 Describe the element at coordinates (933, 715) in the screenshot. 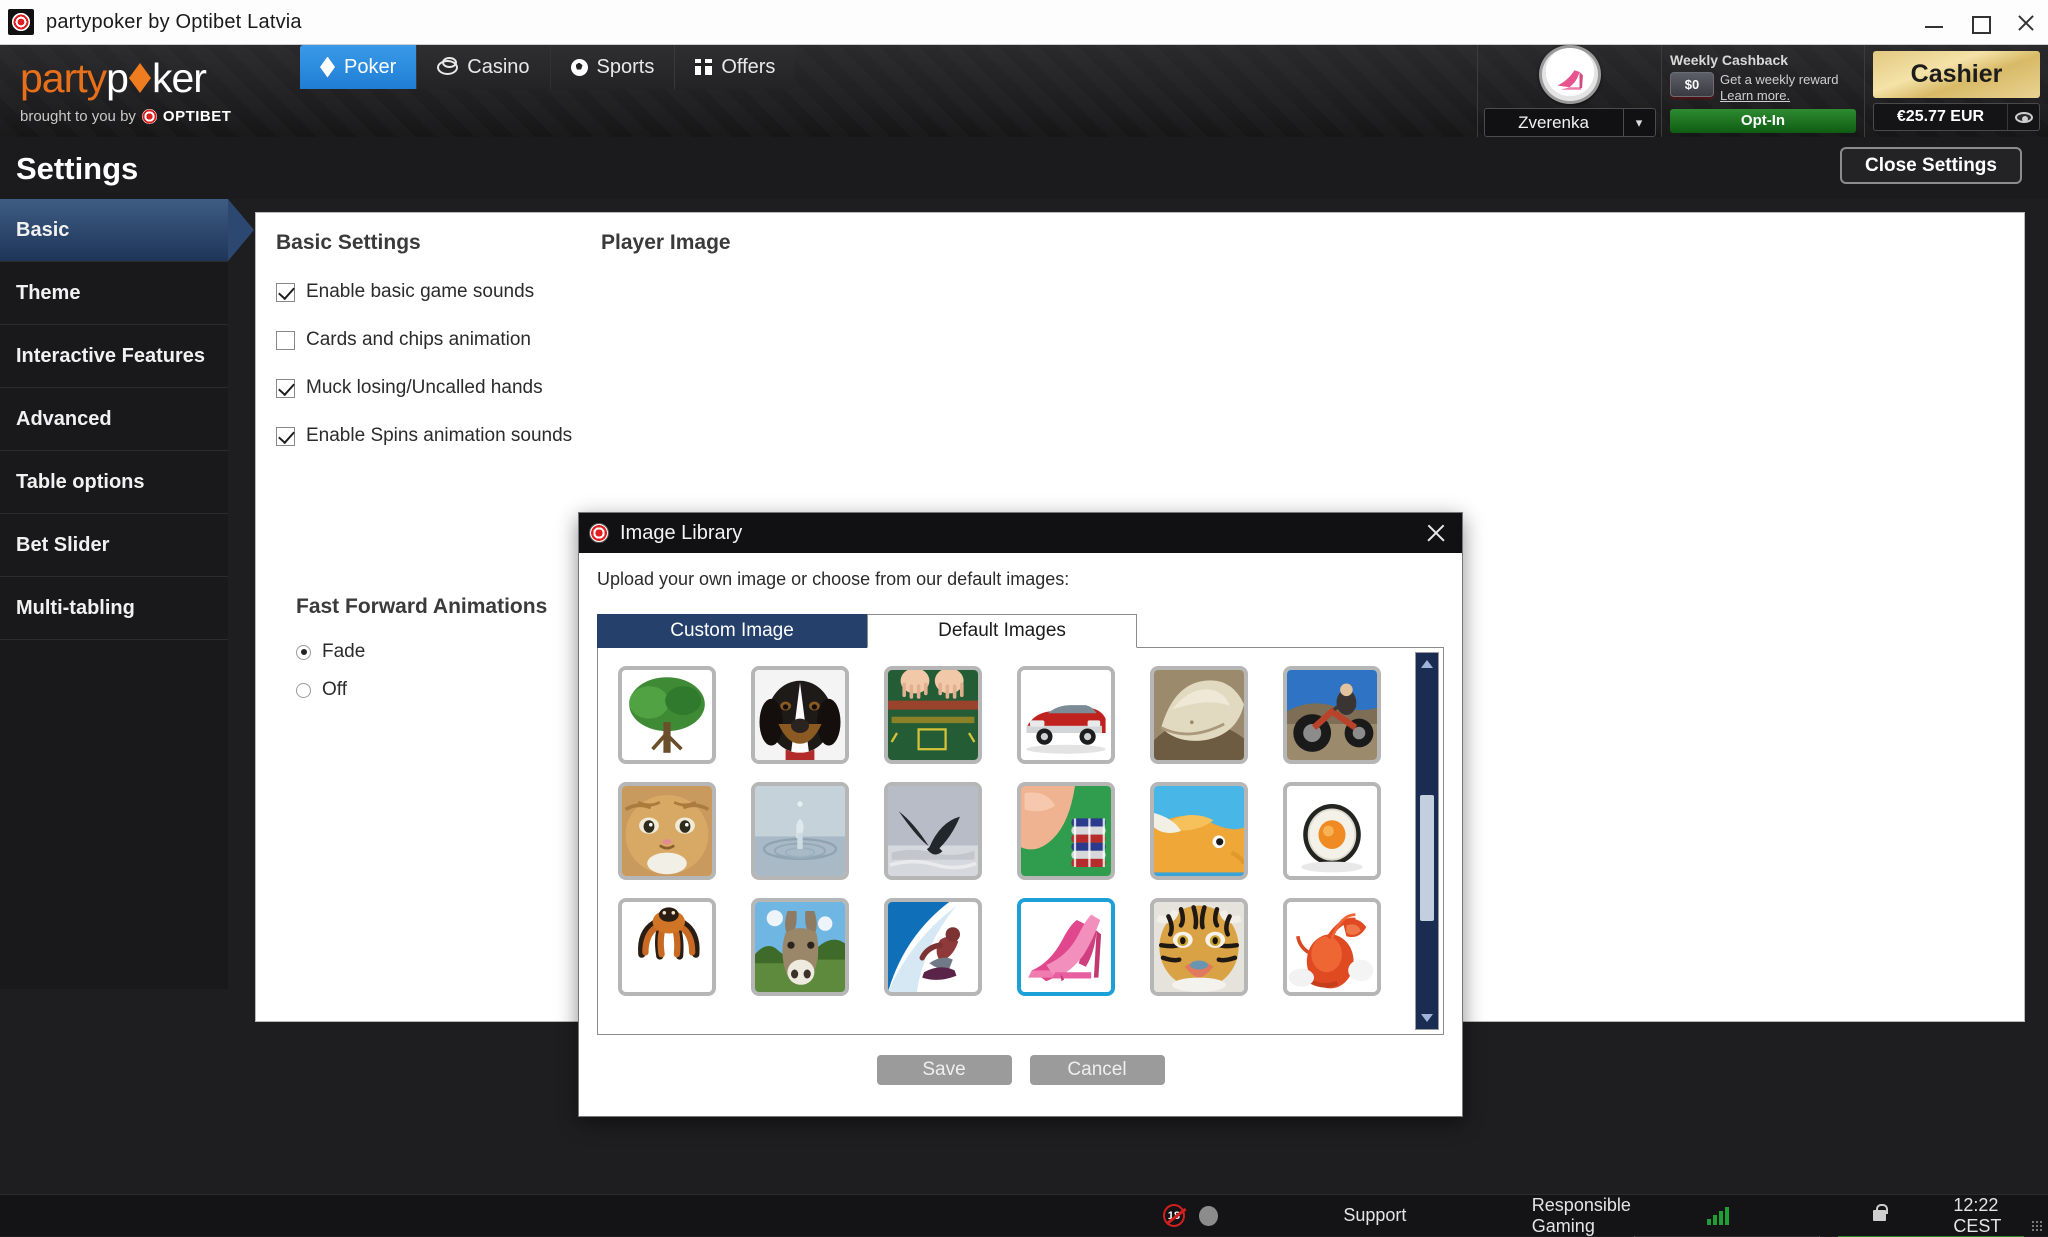

I see `image-thumb-poker-table-hands` at that location.